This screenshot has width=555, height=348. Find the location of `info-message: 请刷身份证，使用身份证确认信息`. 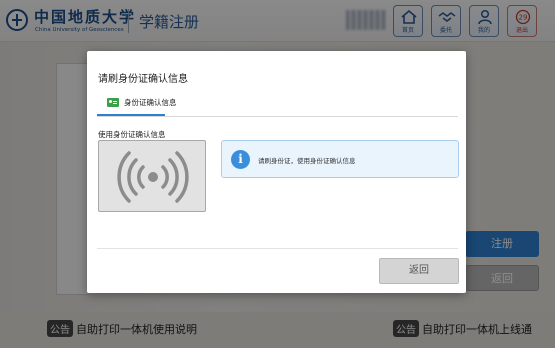

info-message: 请刷身份证，使用身份证确认信息 is located at coordinates (307, 161).